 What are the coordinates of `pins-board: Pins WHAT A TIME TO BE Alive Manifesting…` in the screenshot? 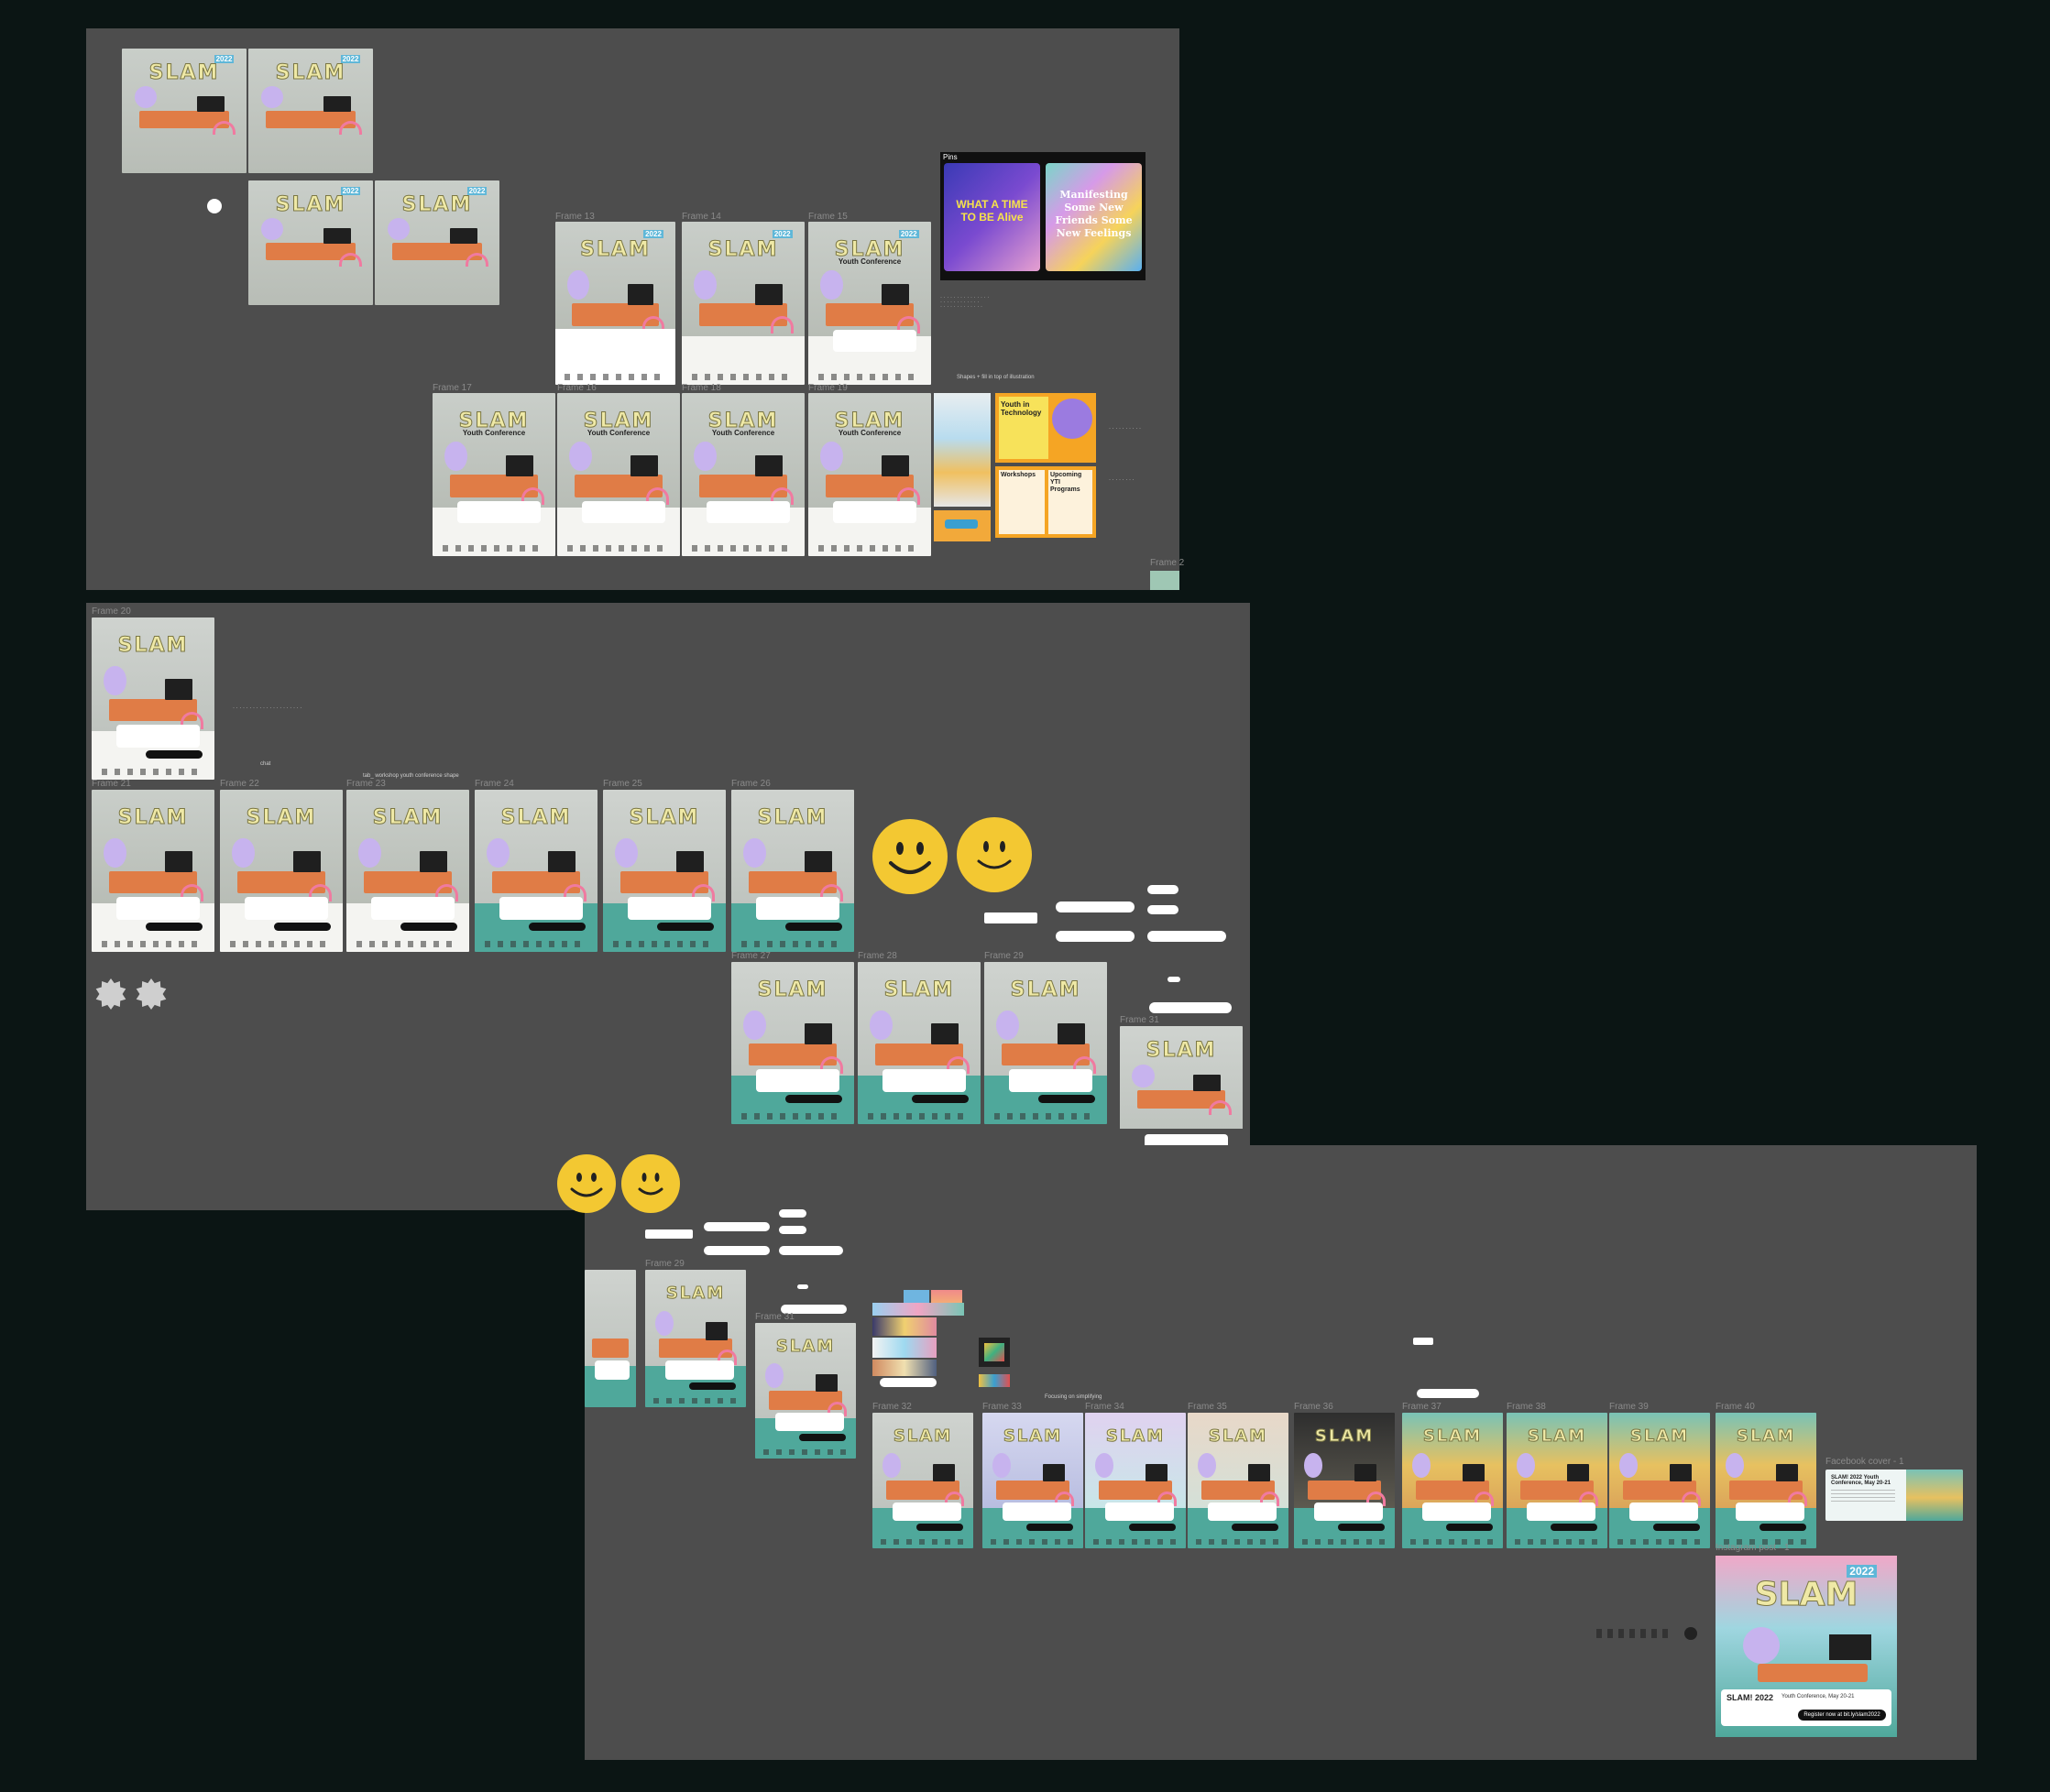 It's located at (1043, 216).